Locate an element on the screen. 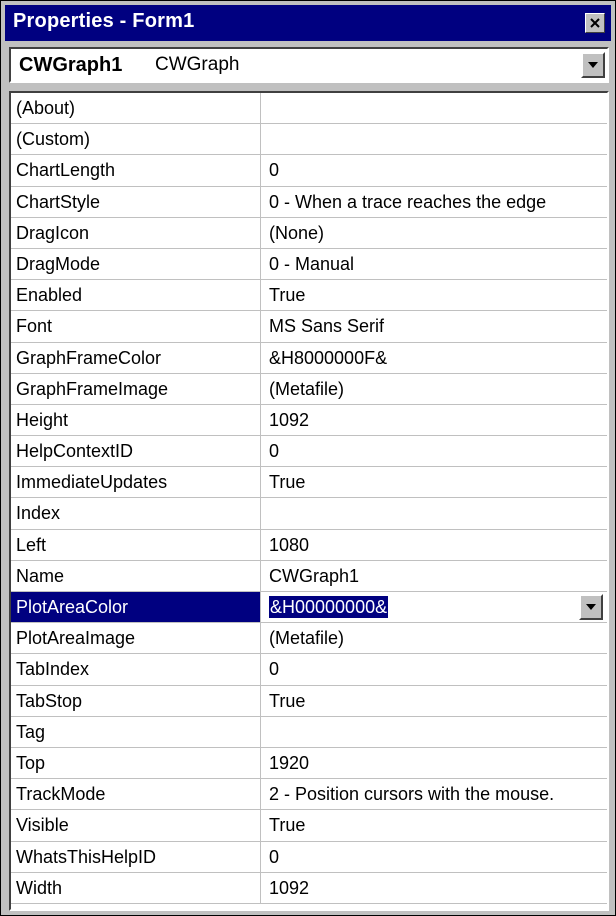  property-name: (About) is located at coordinates (136, 108).